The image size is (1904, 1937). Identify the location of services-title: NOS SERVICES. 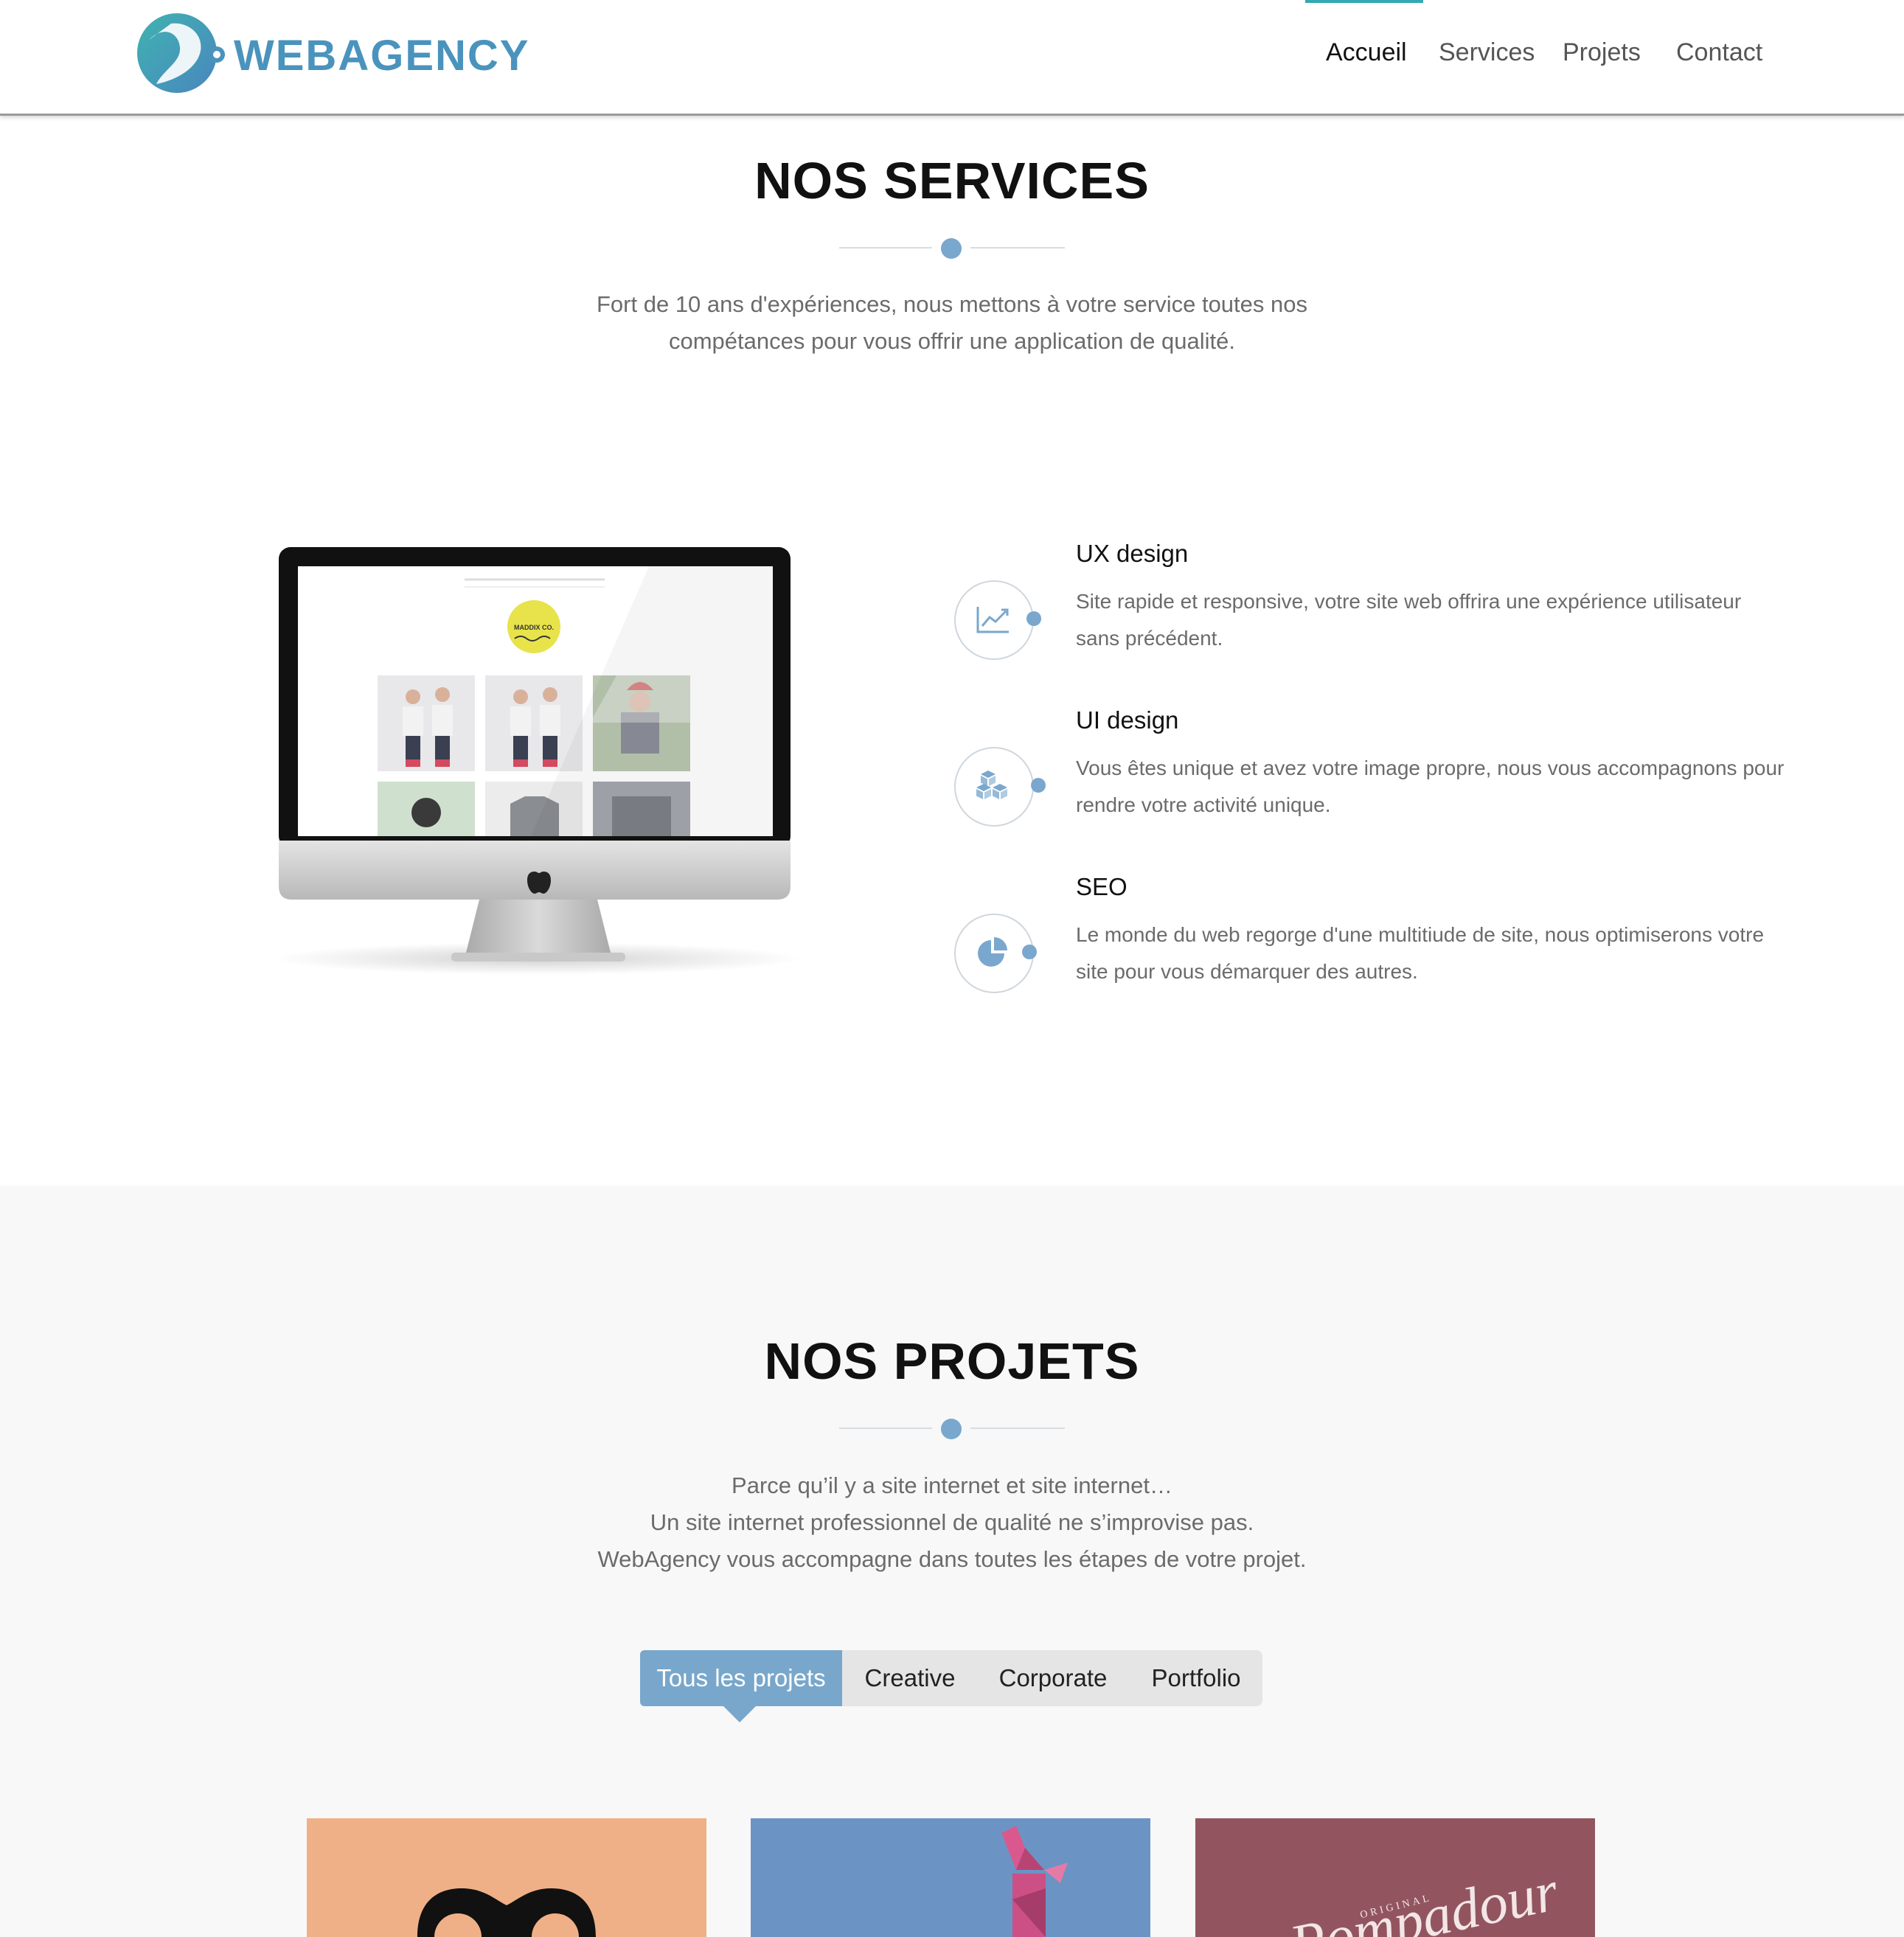
(952, 180).